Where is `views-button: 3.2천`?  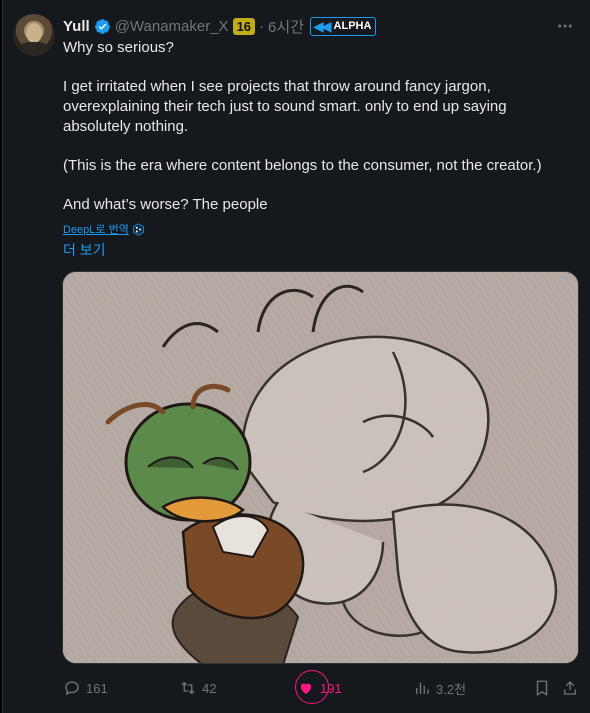 views-button: 3.2천 is located at coordinates (439, 688).